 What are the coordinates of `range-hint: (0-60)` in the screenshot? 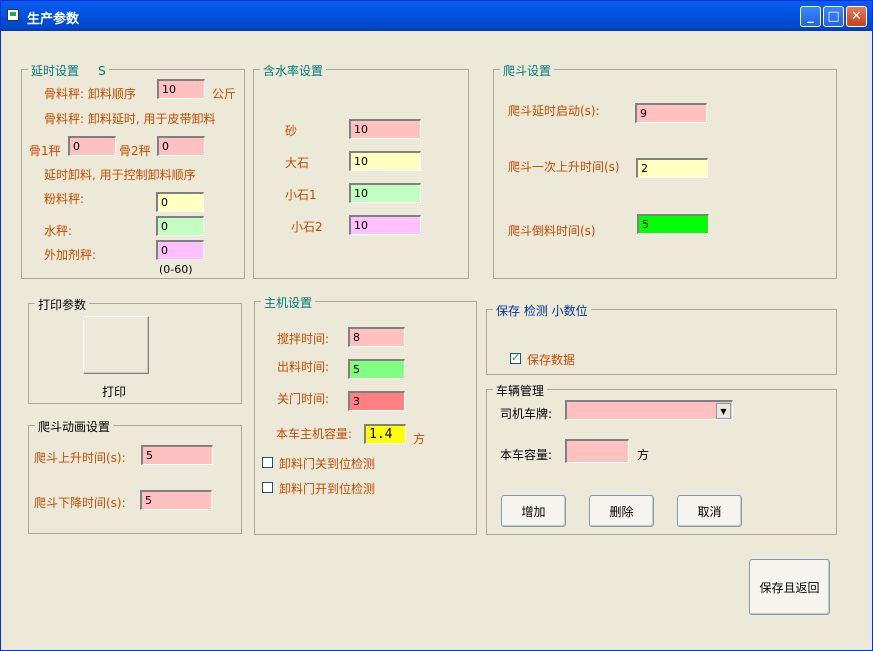 It's located at (176, 269).